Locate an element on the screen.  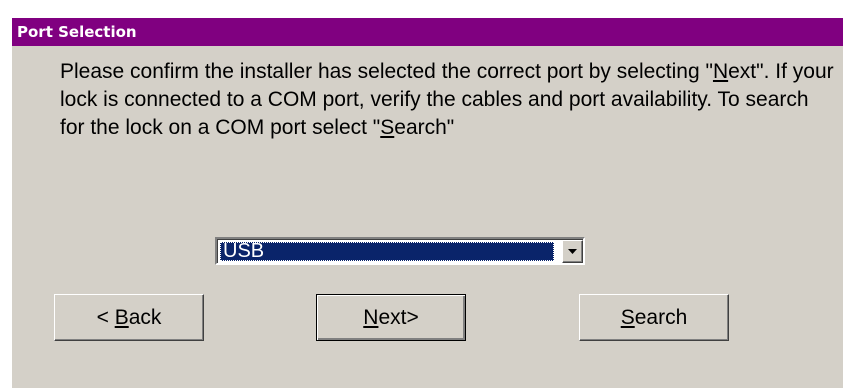
port-select-value: USB is located at coordinates (387, 251).